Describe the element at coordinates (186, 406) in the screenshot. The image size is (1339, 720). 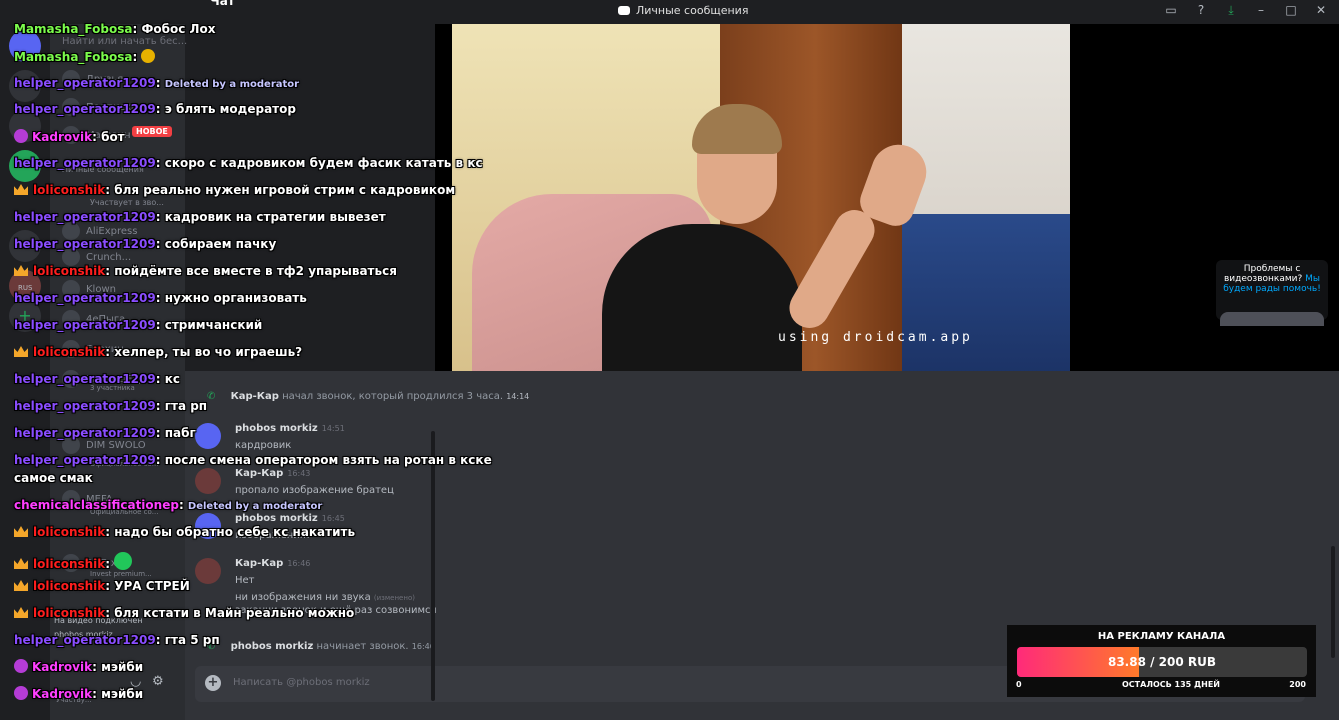
I see `chat-message: гта рп` at that location.